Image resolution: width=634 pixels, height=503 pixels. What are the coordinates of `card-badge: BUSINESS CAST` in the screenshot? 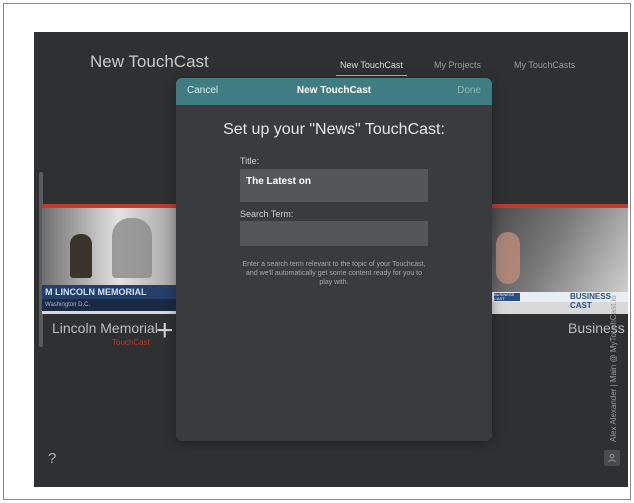 It's located at (507, 297).